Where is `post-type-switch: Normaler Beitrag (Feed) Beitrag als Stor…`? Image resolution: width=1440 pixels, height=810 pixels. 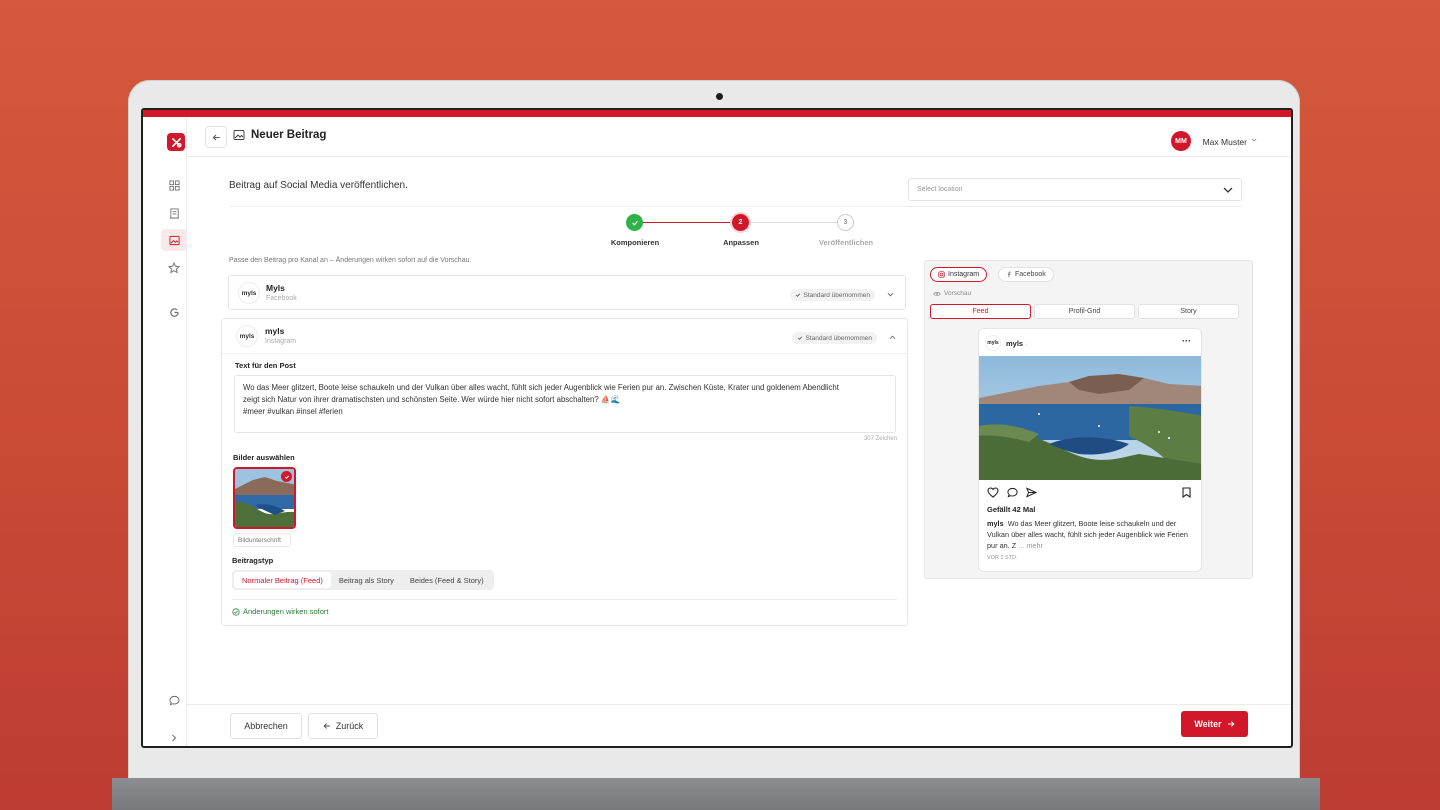
post-type-switch: Normaler Beitrag (Feed) Beitrag als Stor… is located at coordinates (363, 580).